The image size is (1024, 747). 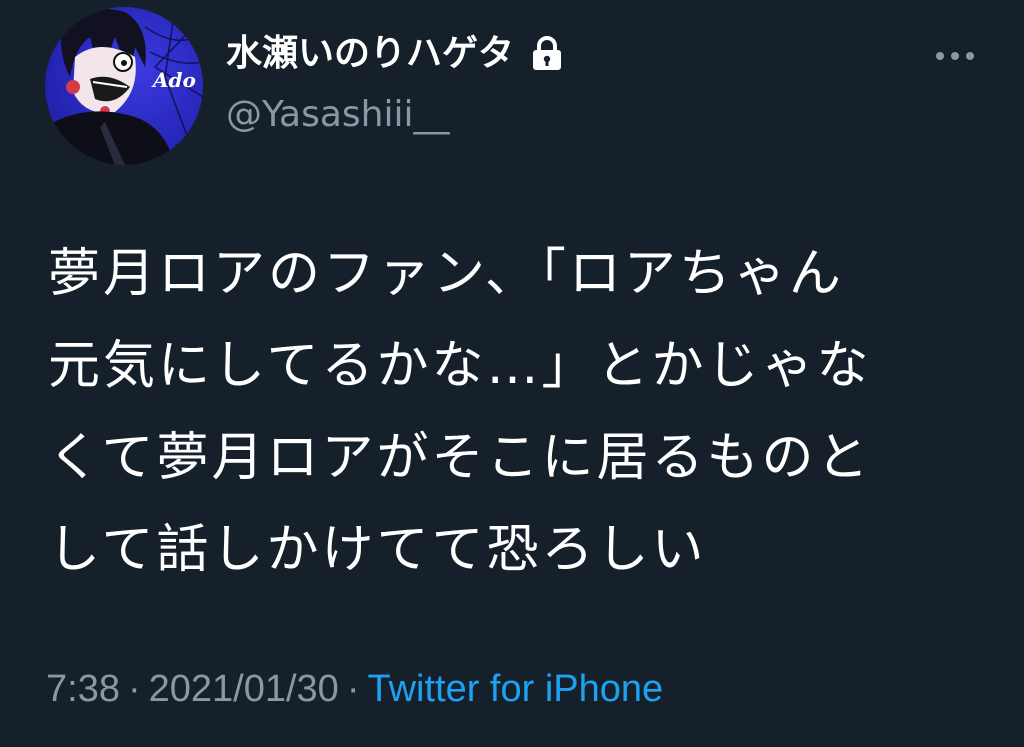 I want to click on avatar-image: Ado, so click(x=124, y=86).